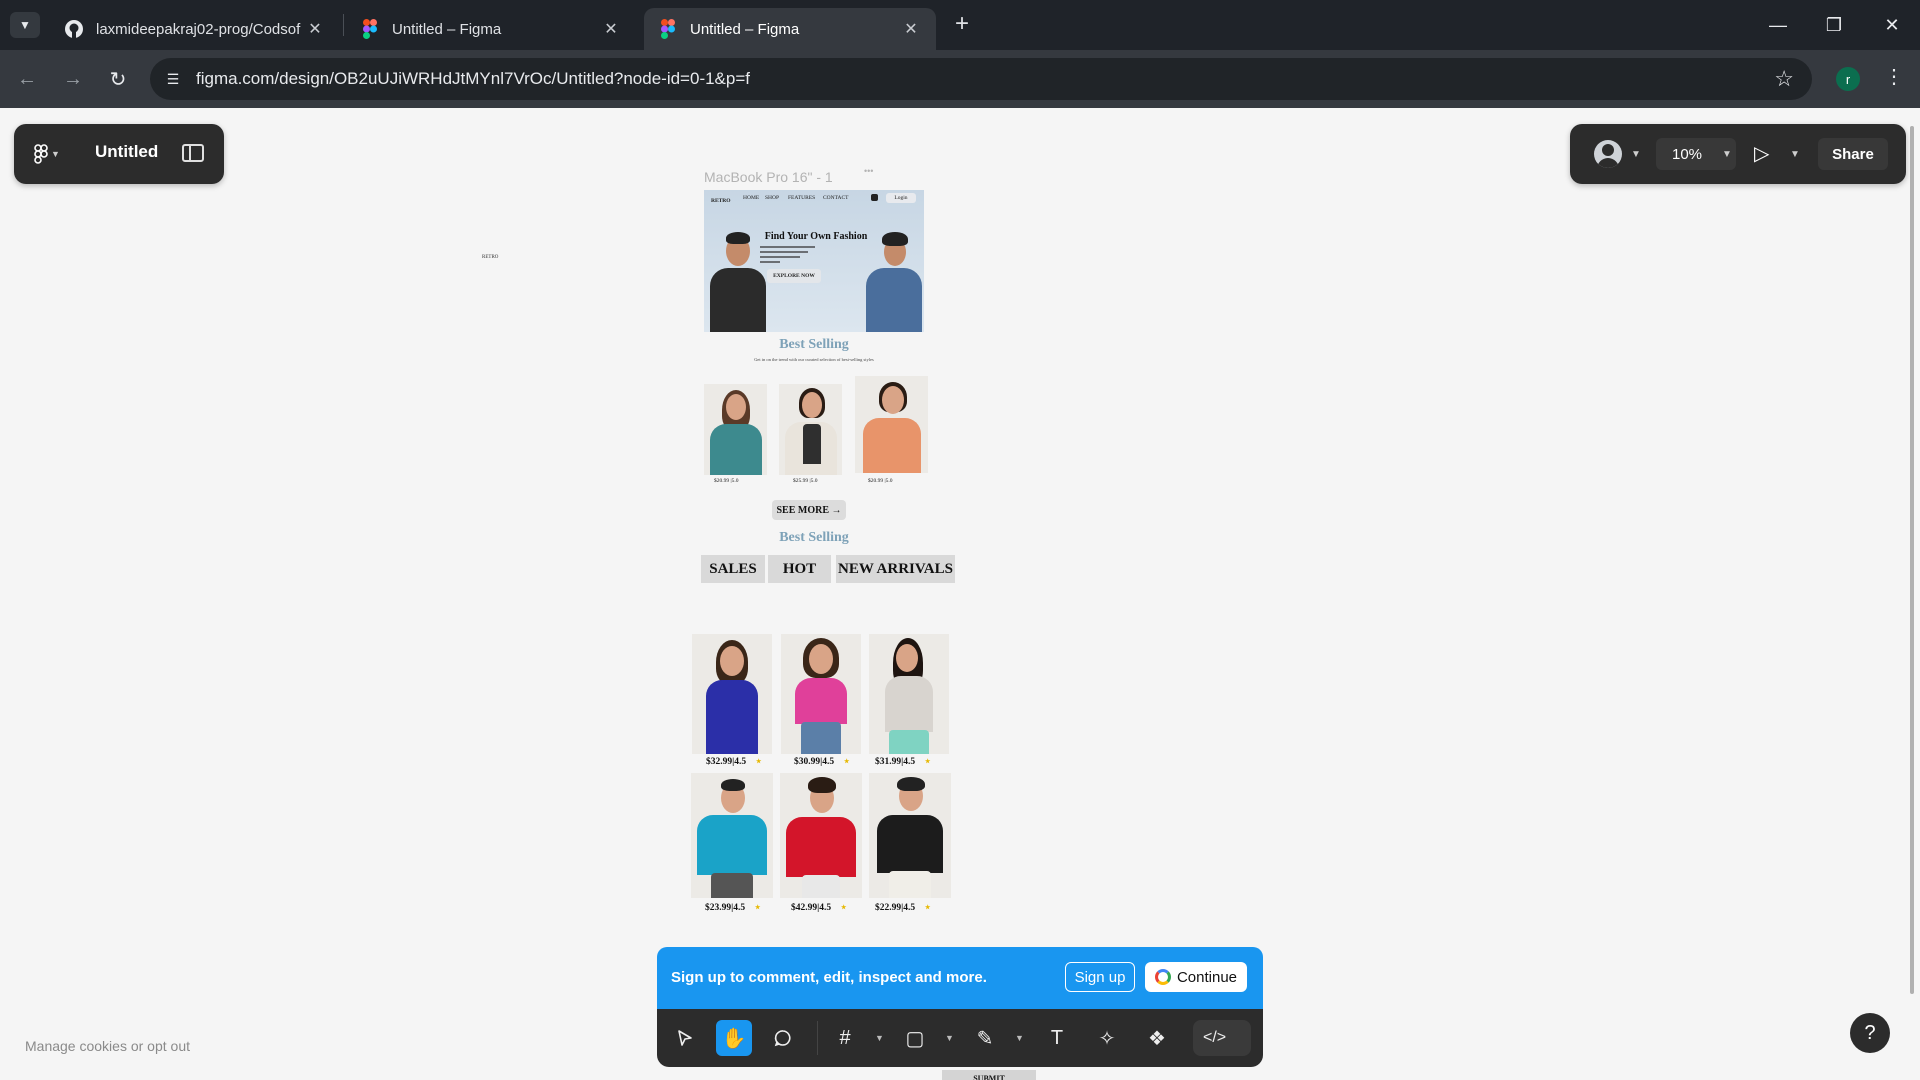 Image resolution: width=1920 pixels, height=1080 pixels. What do you see at coordinates (794, 276) in the screenshot?
I see `design-explore-button: EXPLORE NOW` at bounding box center [794, 276].